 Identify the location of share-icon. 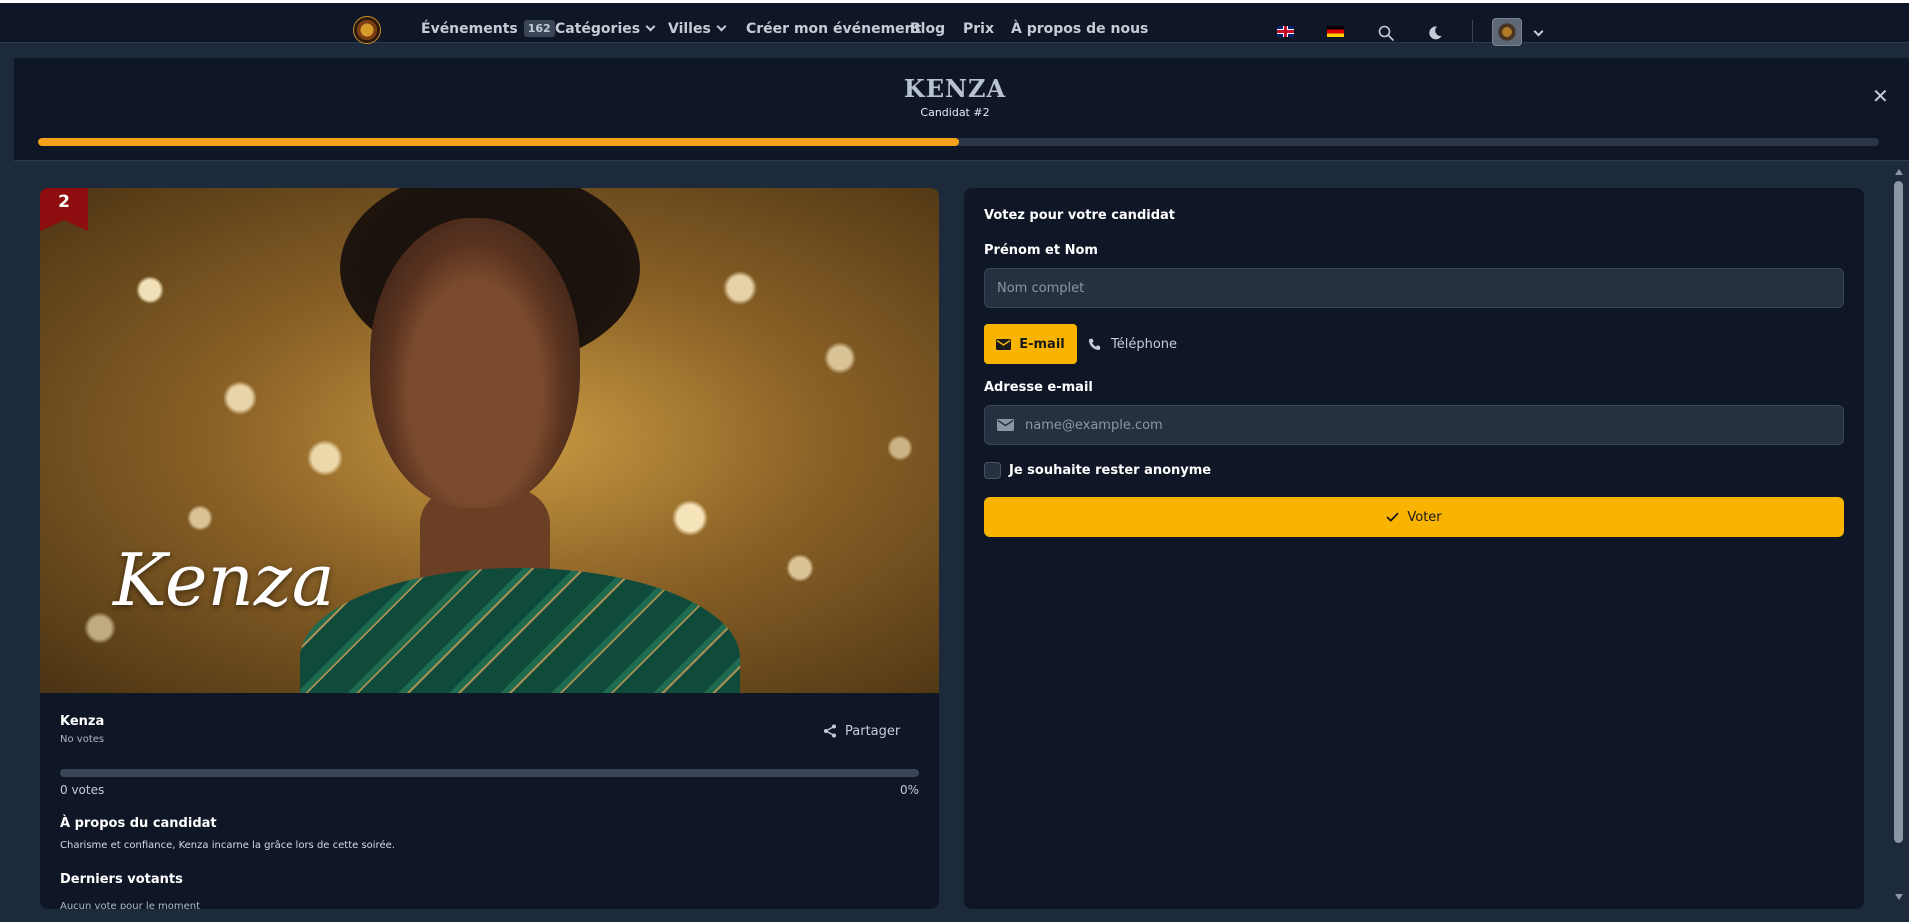
(830, 731).